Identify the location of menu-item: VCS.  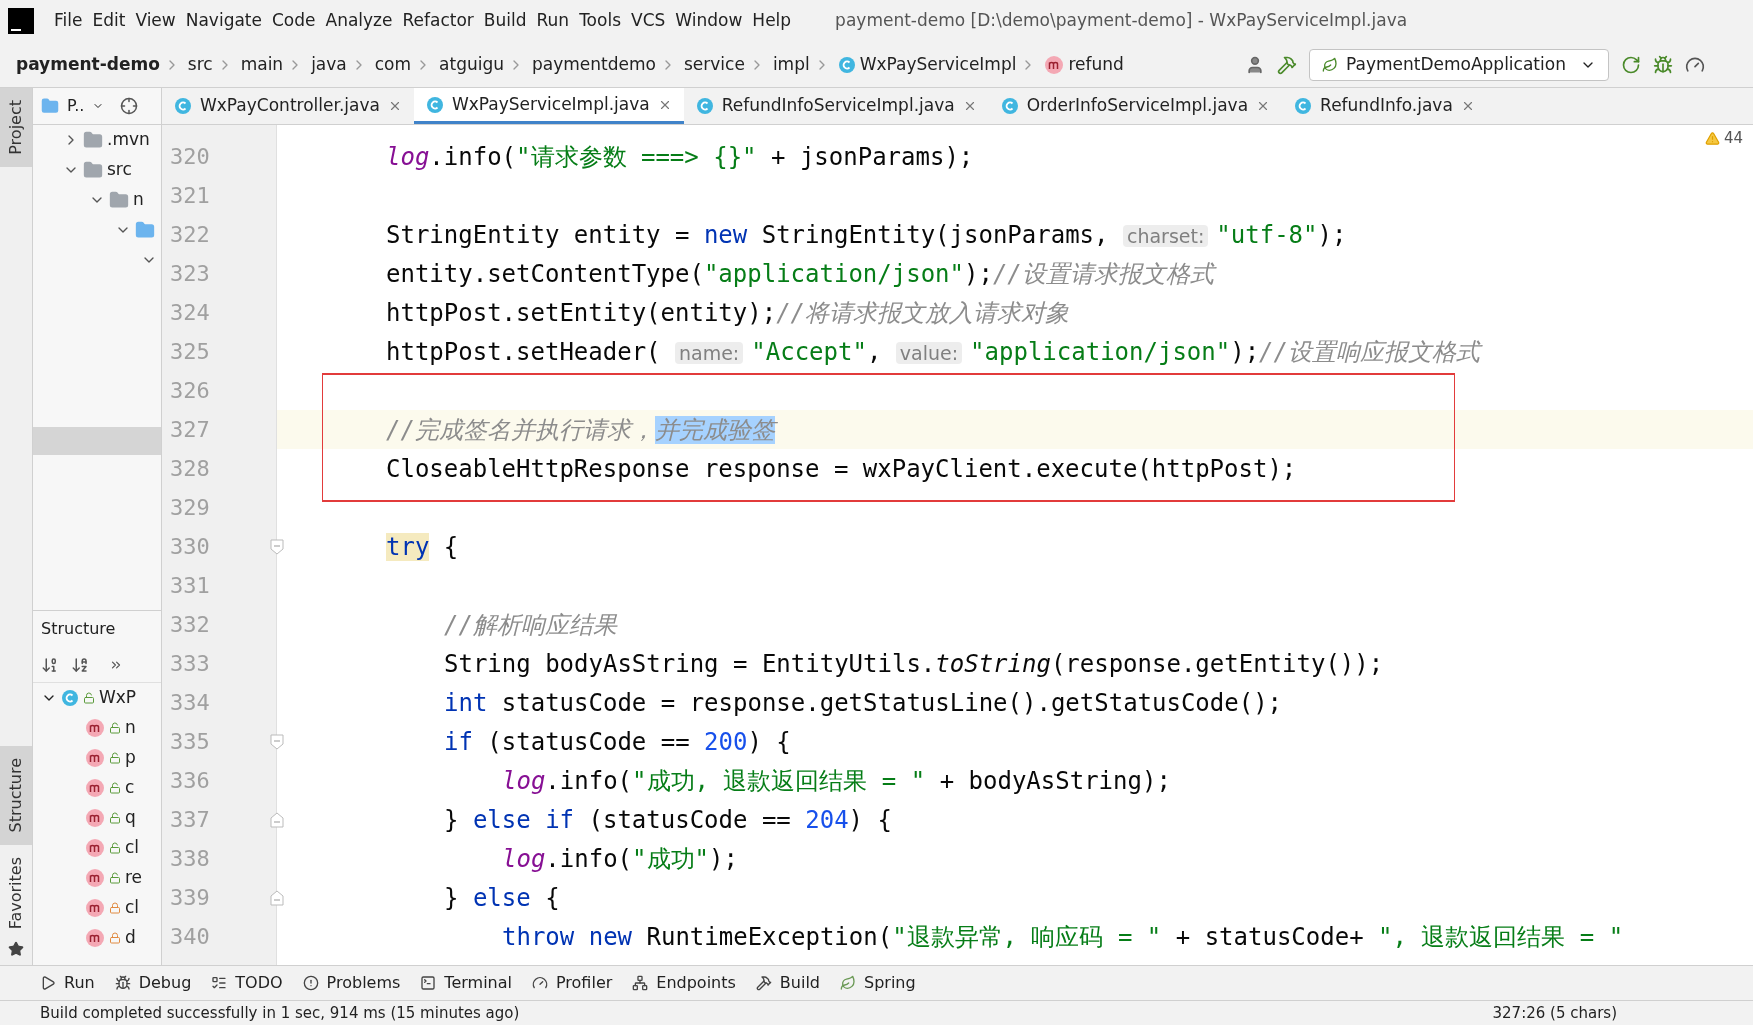
(648, 21).